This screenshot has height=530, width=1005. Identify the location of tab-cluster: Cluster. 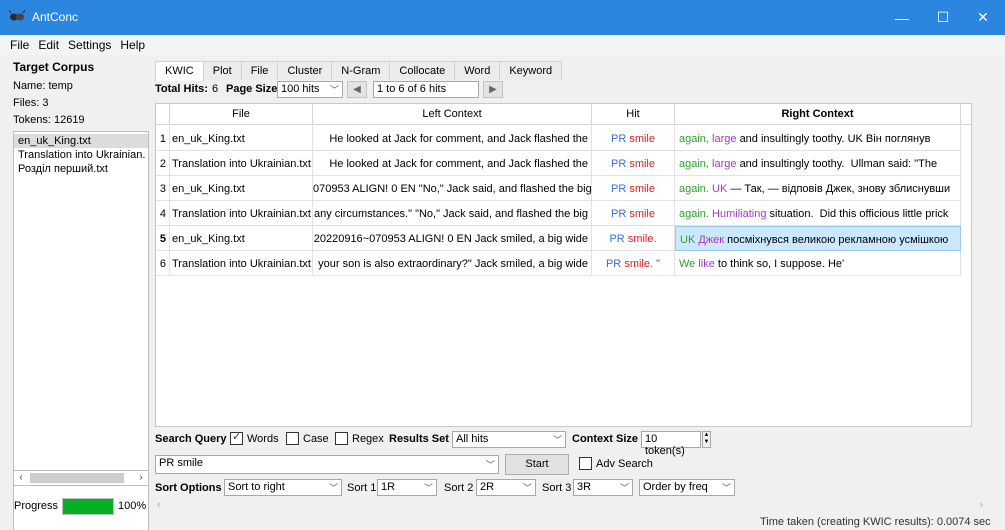
(305, 70).